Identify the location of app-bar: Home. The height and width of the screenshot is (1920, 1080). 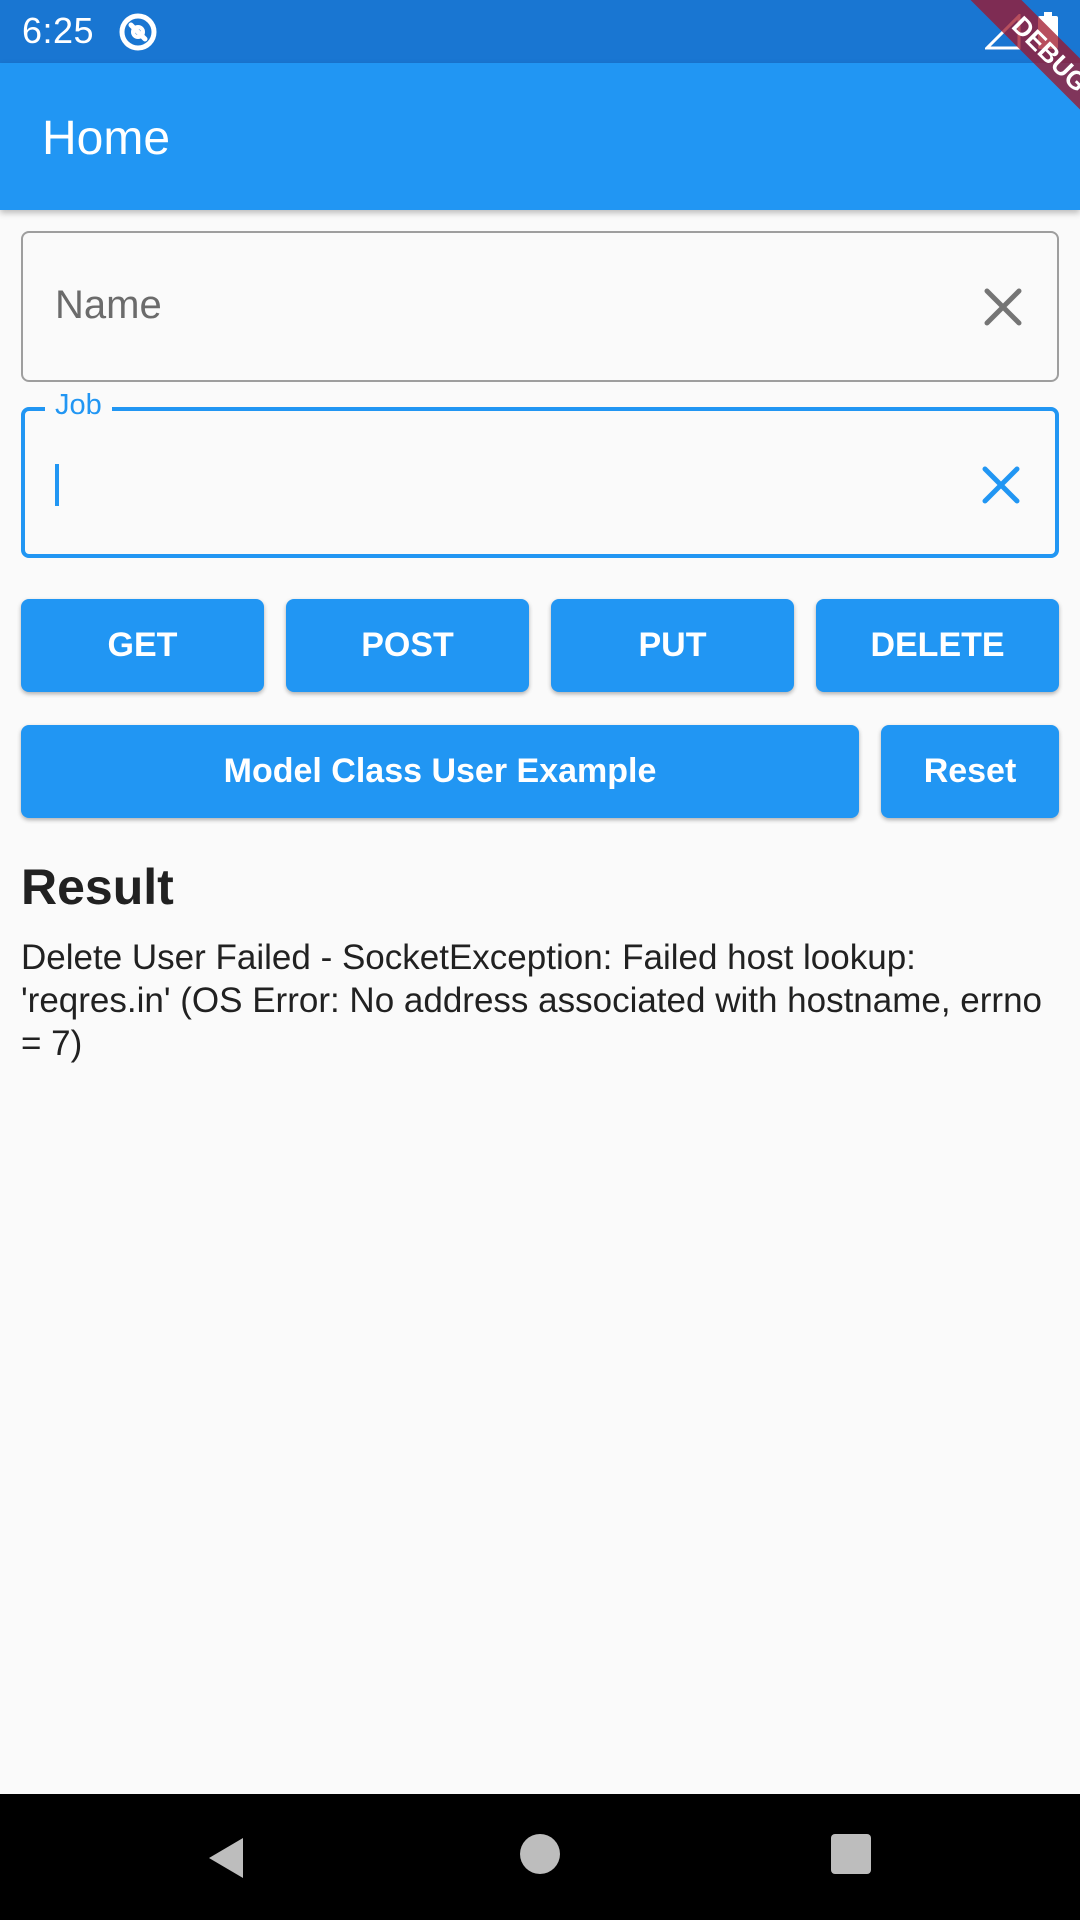
(540, 136).